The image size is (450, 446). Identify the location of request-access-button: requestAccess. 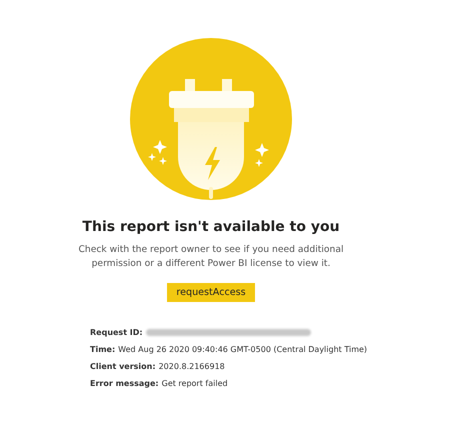
(211, 292).